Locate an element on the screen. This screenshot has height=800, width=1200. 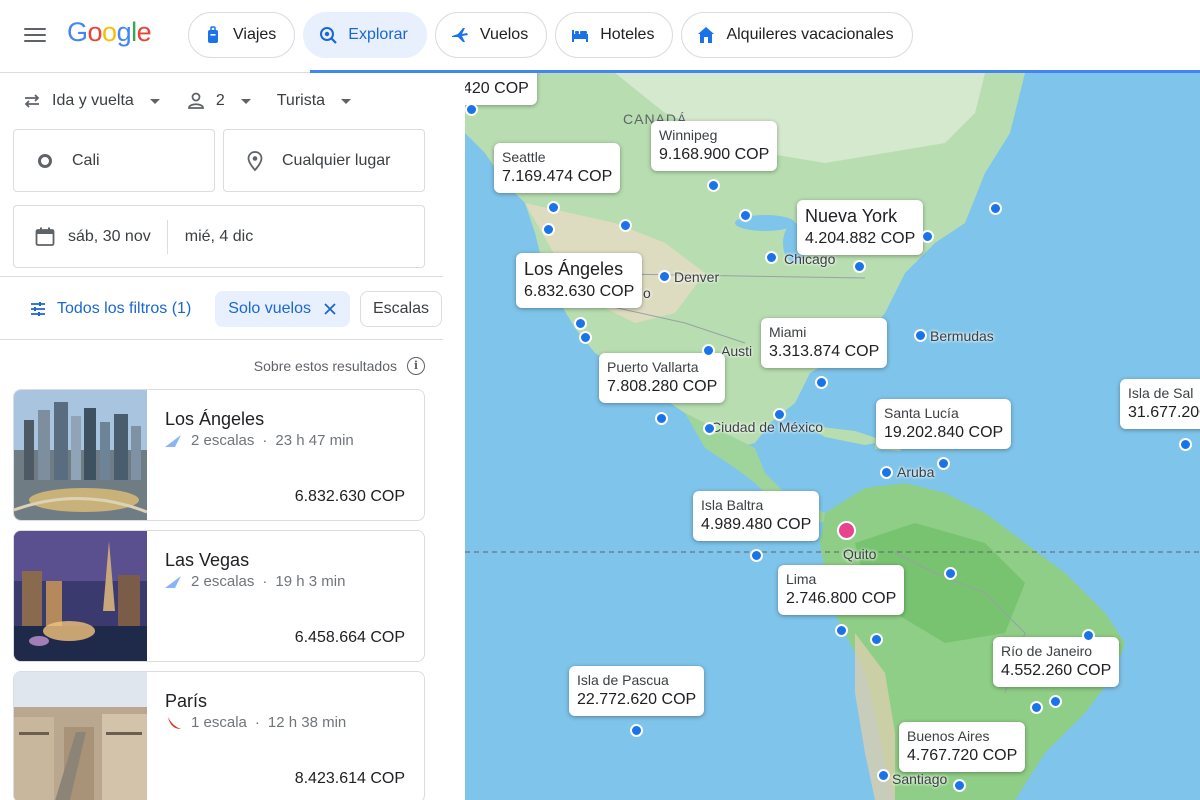
tab-alquileres: Alquileres vacacionales is located at coordinates (797, 35).